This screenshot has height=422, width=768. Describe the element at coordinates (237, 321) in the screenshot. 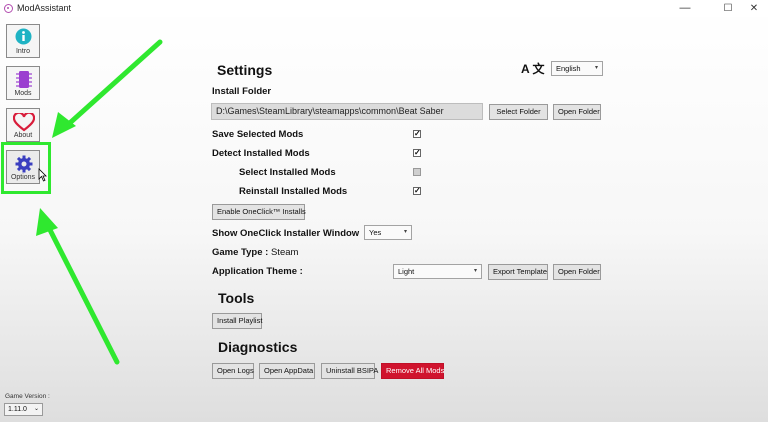

I see `install-playlist-button: Install Playlist` at that location.